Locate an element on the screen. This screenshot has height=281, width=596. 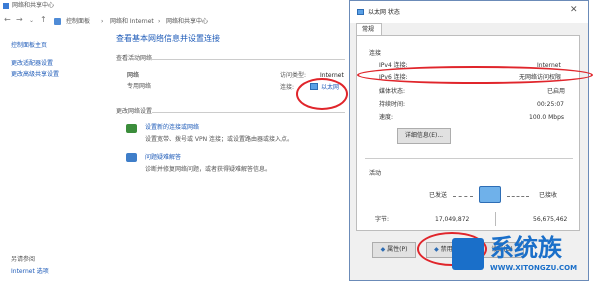
media-state-value: 已启用 is located at coordinates (556, 91).